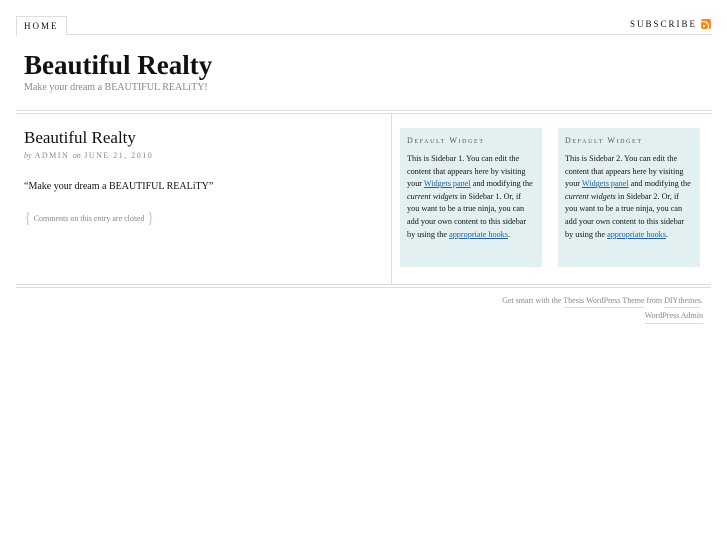 The image size is (727, 545). I want to click on content-divider, so click(391, 198).